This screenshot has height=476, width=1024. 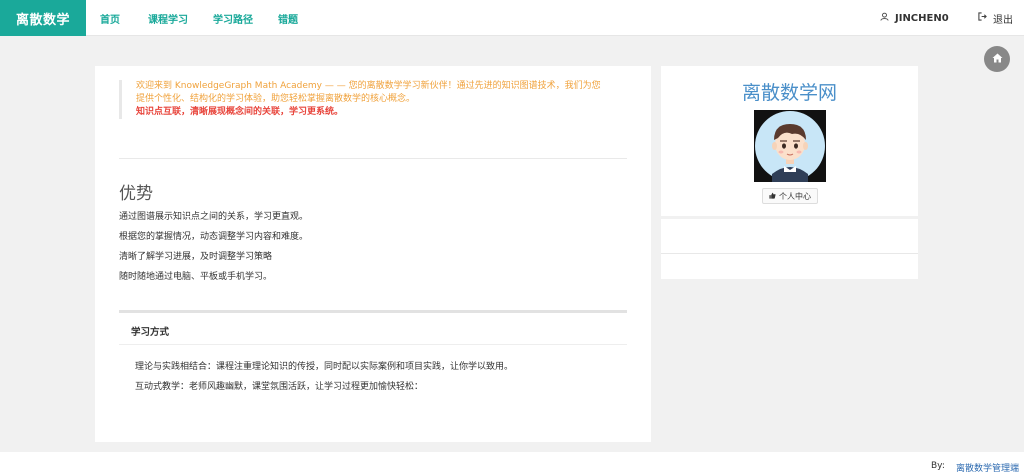 I want to click on sidebar-list-panel, so click(x=789, y=249).